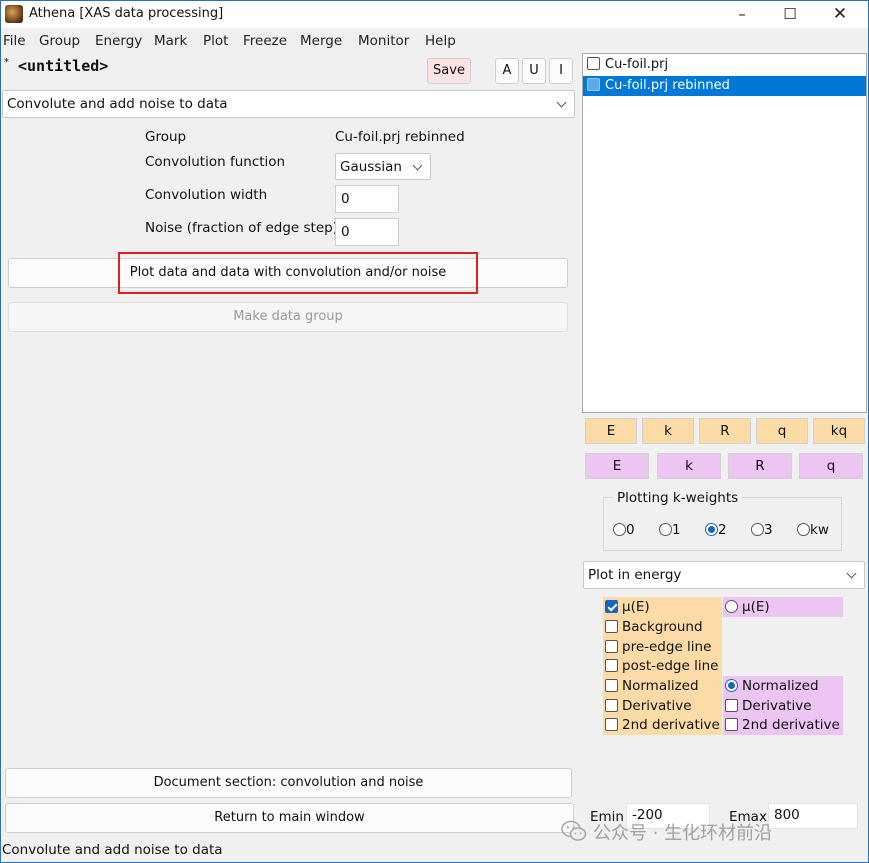 Image resolution: width=869 pixels, height=863 pixels. Describe the element at coordinates (790, 14) in the screenshot. I see `maximize-icon: ☐` at that location.